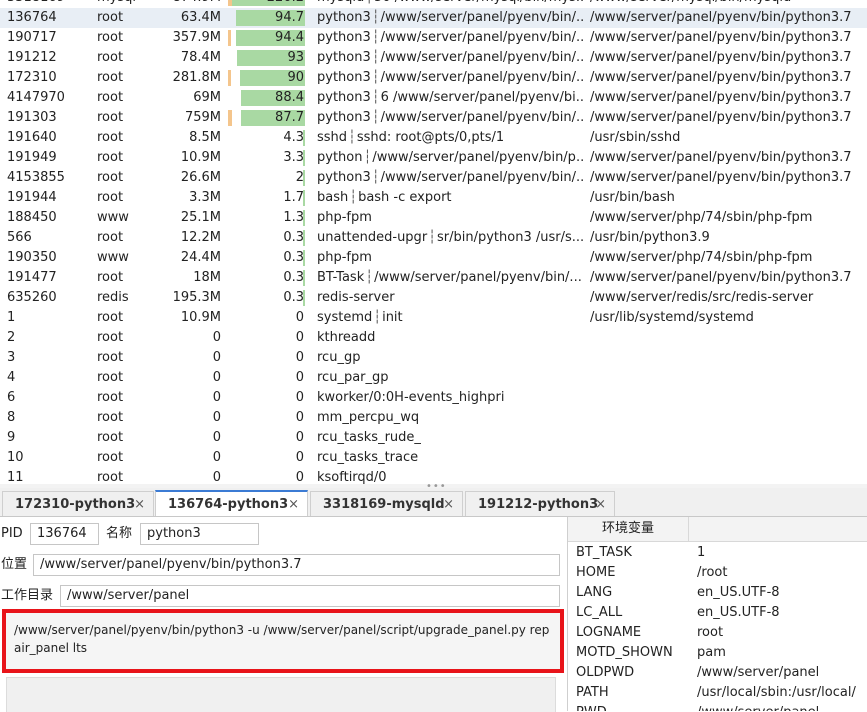  What do you see at coordinates (776, 692) in the screenshot?
I see `env-value: /usr/local/sbin:/usr/local/` at bounding box center [776, 692].